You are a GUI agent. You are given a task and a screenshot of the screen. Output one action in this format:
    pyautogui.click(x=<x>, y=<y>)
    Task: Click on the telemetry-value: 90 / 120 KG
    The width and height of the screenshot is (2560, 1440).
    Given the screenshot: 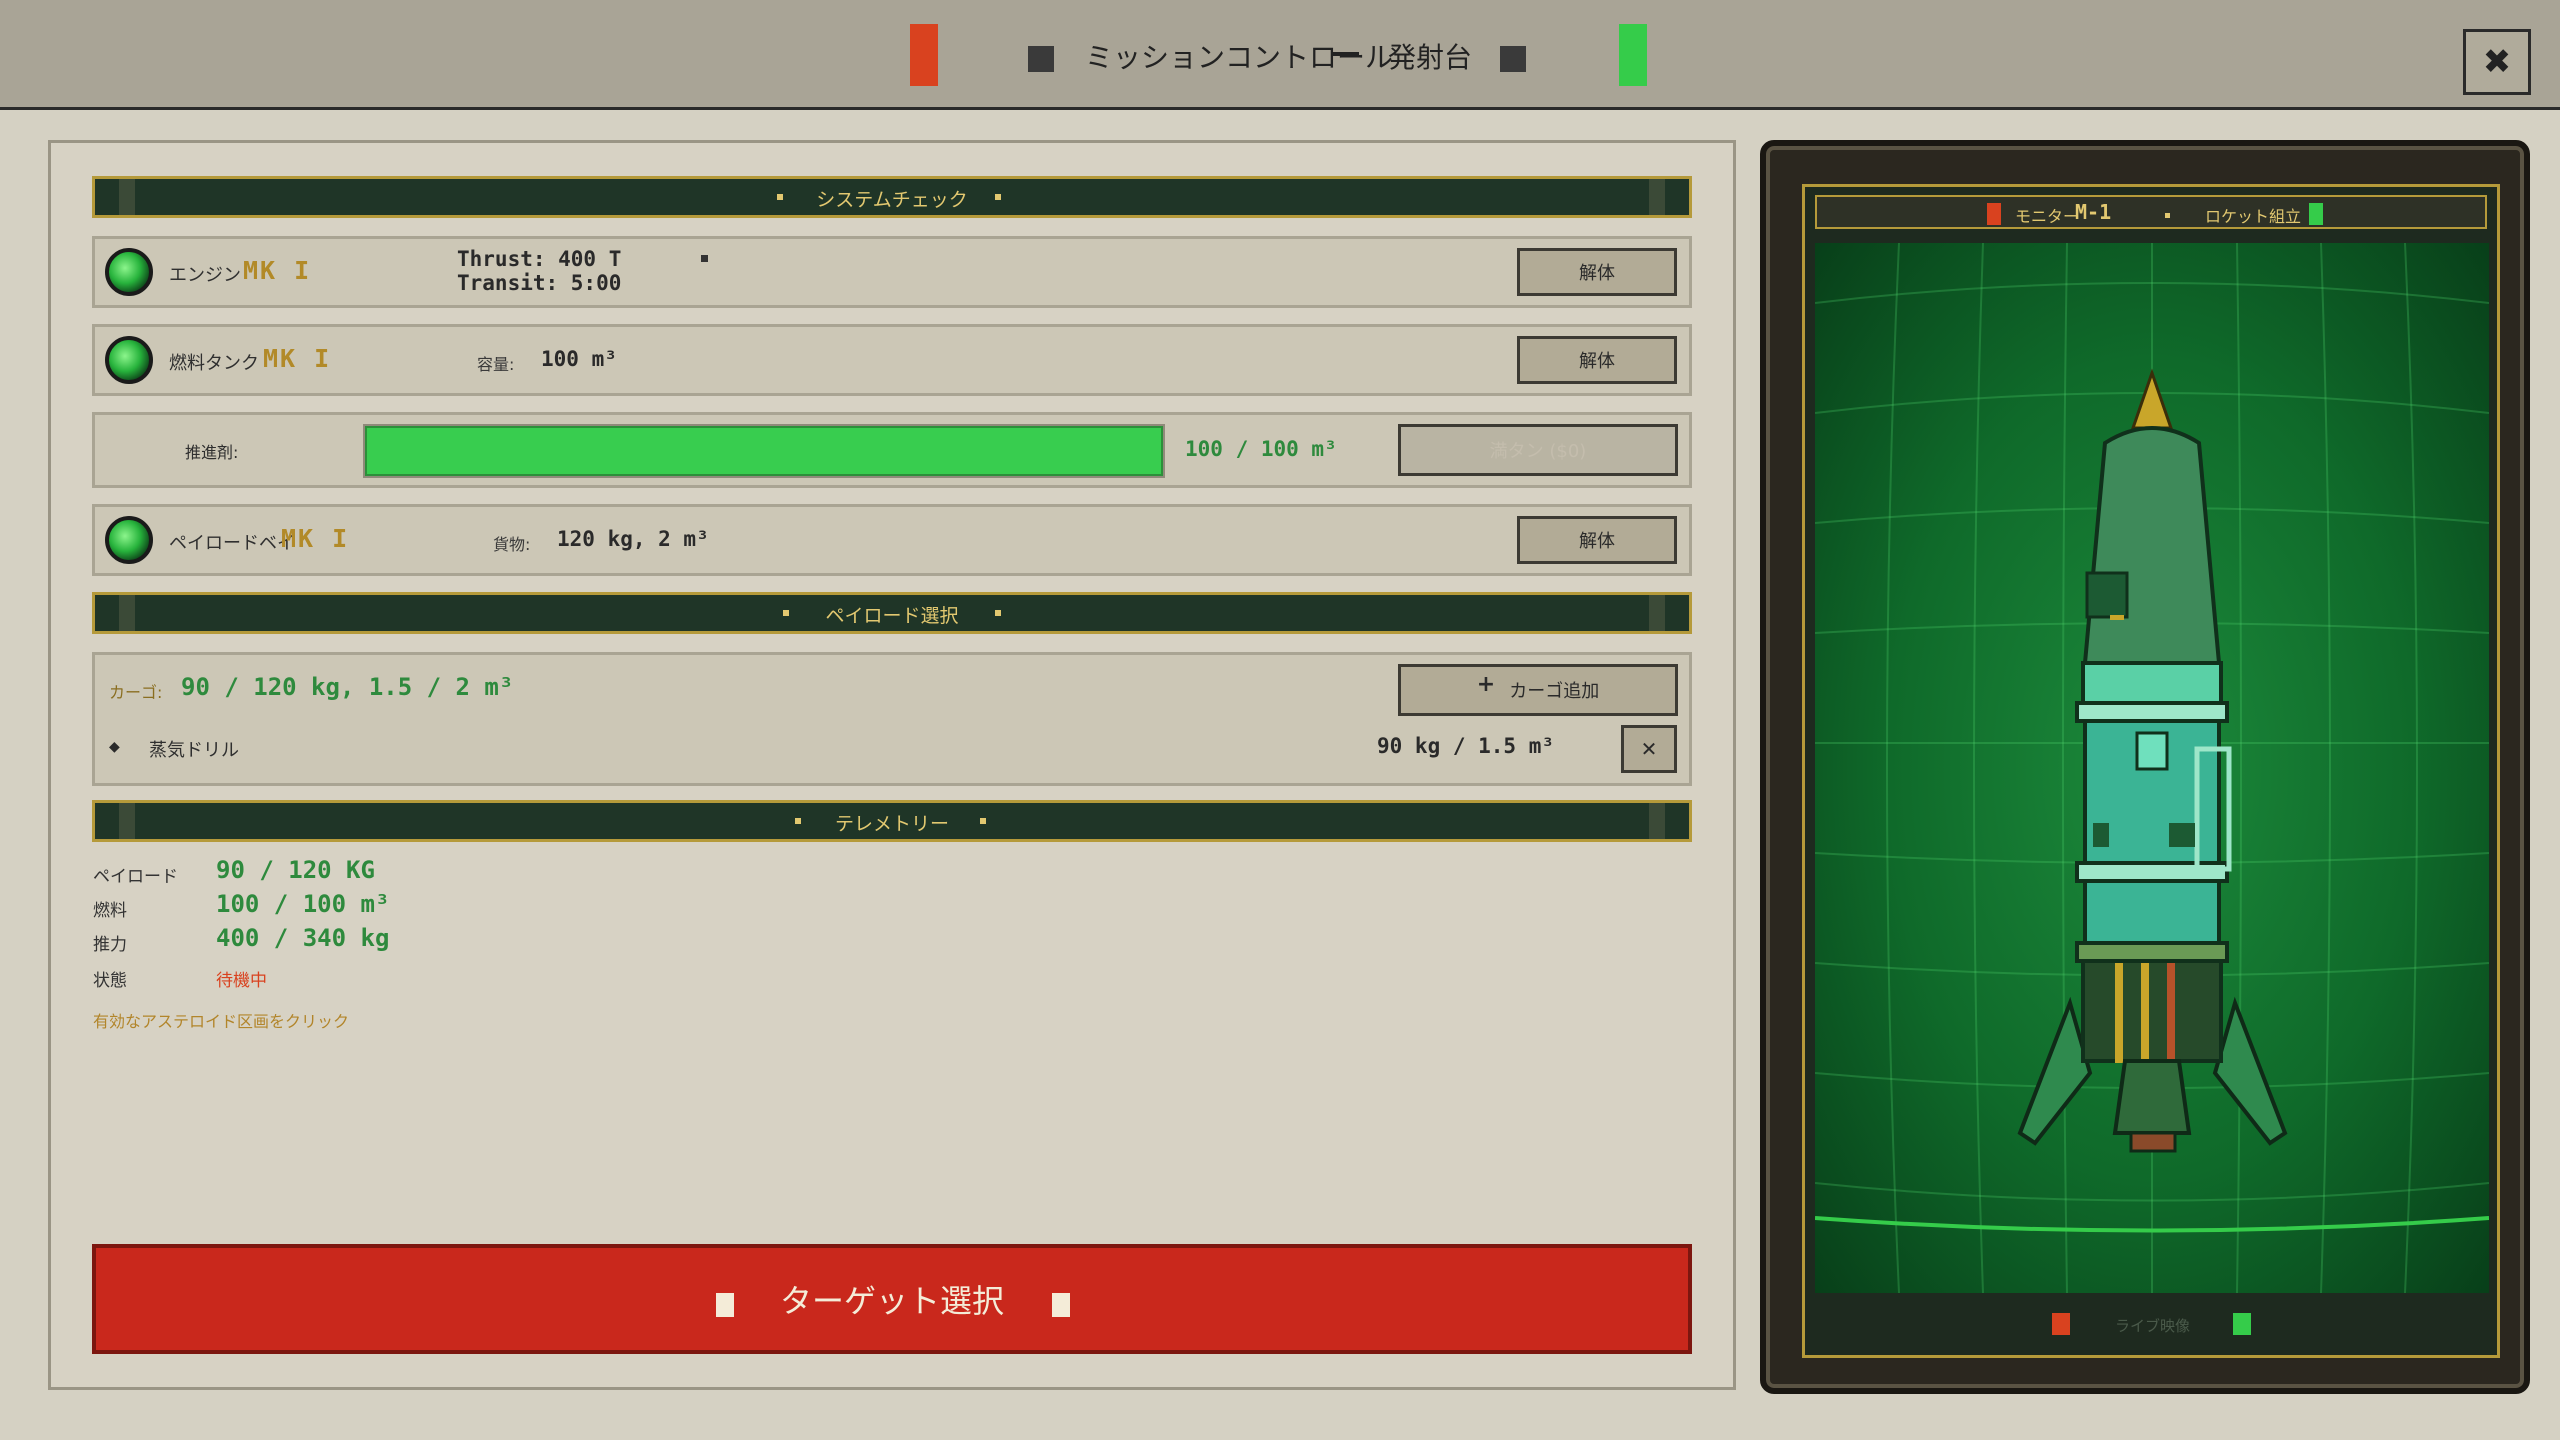 What is the action you would take?
    pyautogui.click(x=295, y=870)
    